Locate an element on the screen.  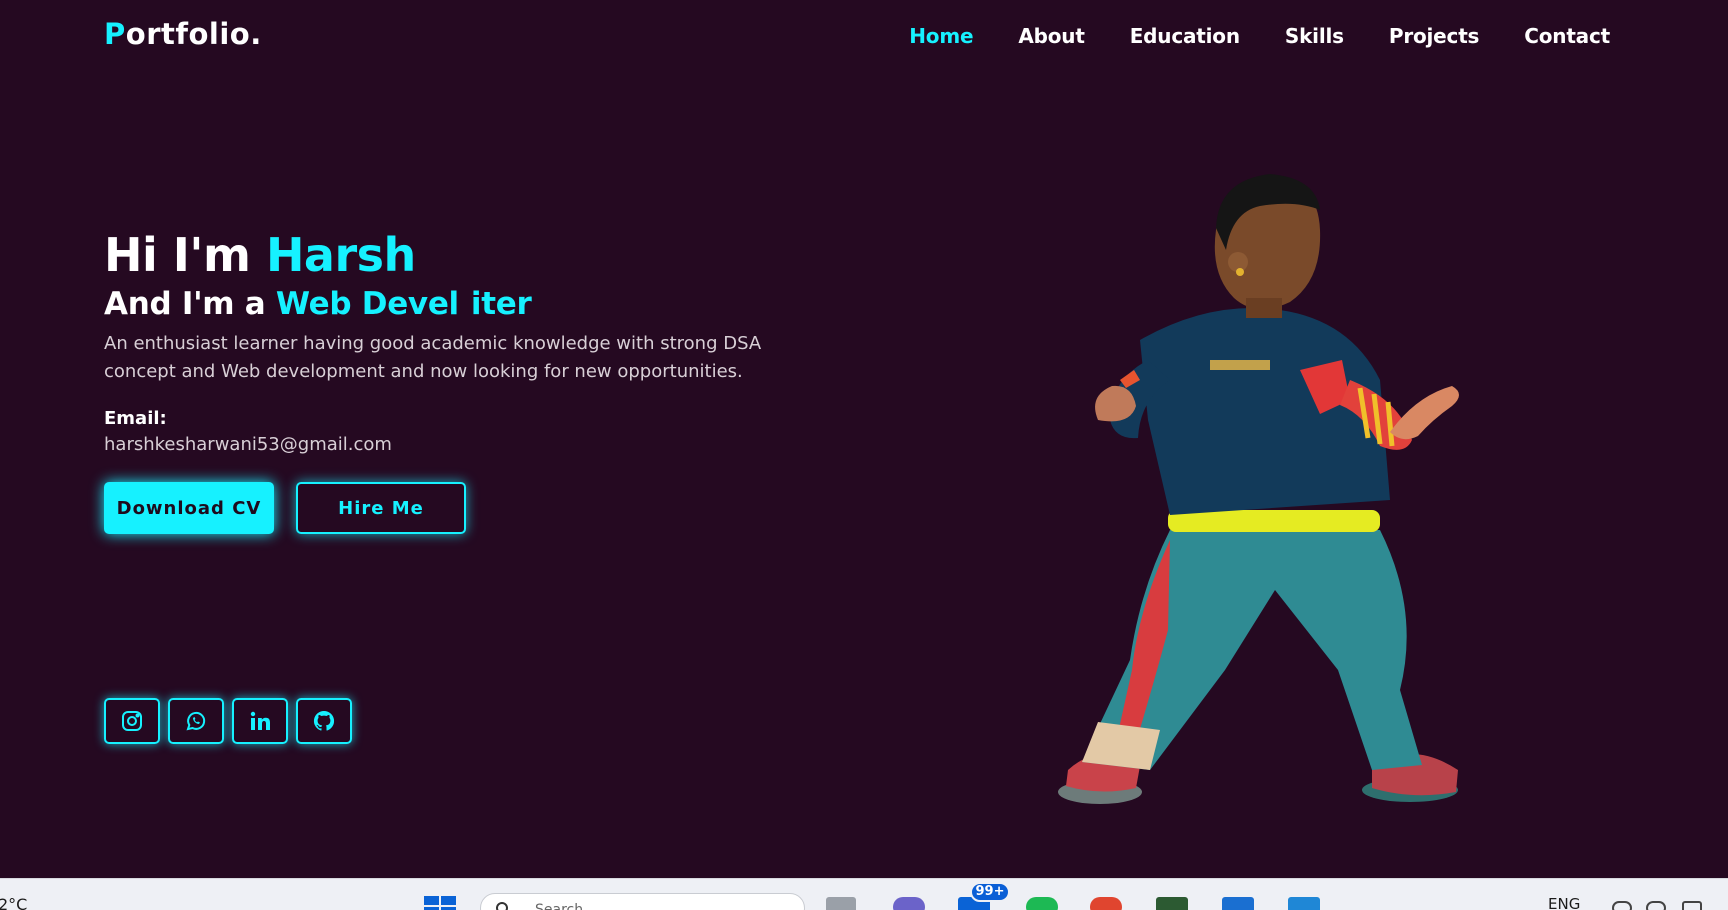
wifi-icon is located at coordinates (1622, 905).